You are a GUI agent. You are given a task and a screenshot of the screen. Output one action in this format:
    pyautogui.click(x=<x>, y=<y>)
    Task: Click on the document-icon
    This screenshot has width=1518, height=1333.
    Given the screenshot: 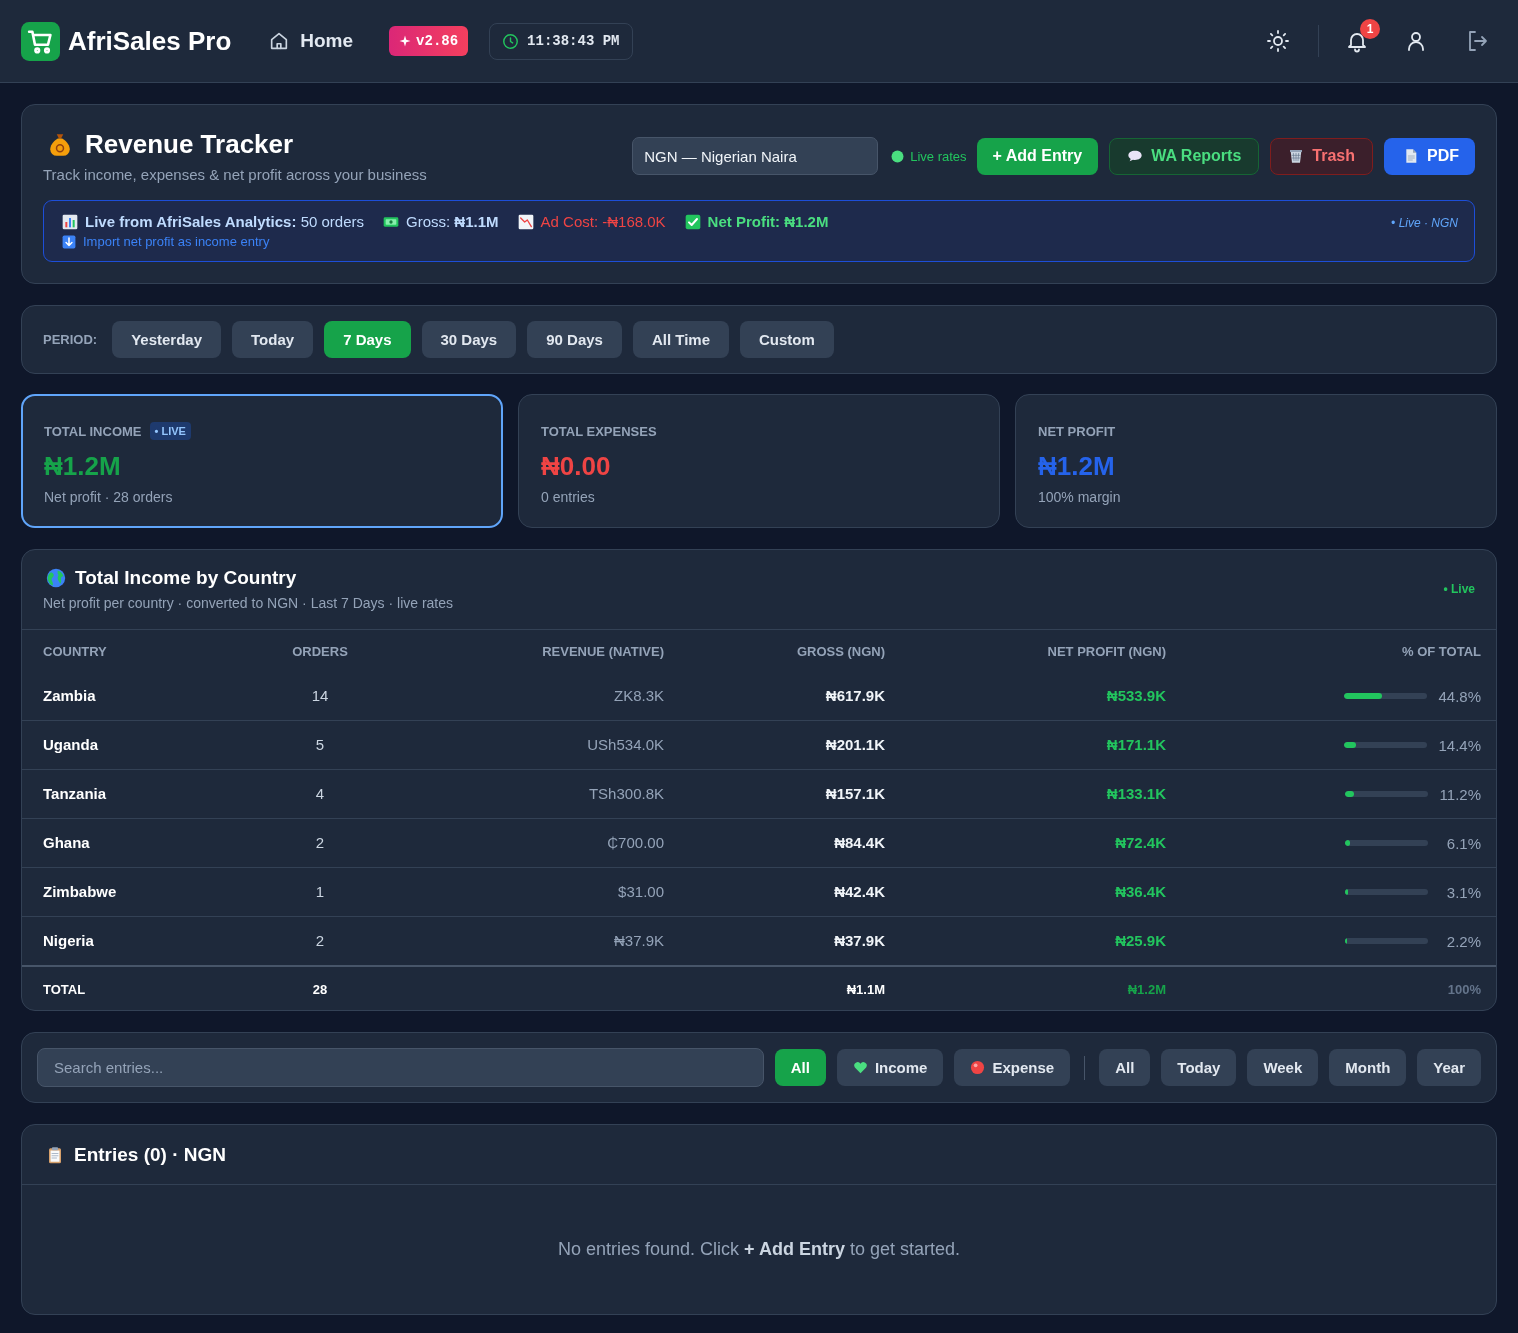 What is the action you would take?
    pyautogui.click(x=1411, y=156)
    